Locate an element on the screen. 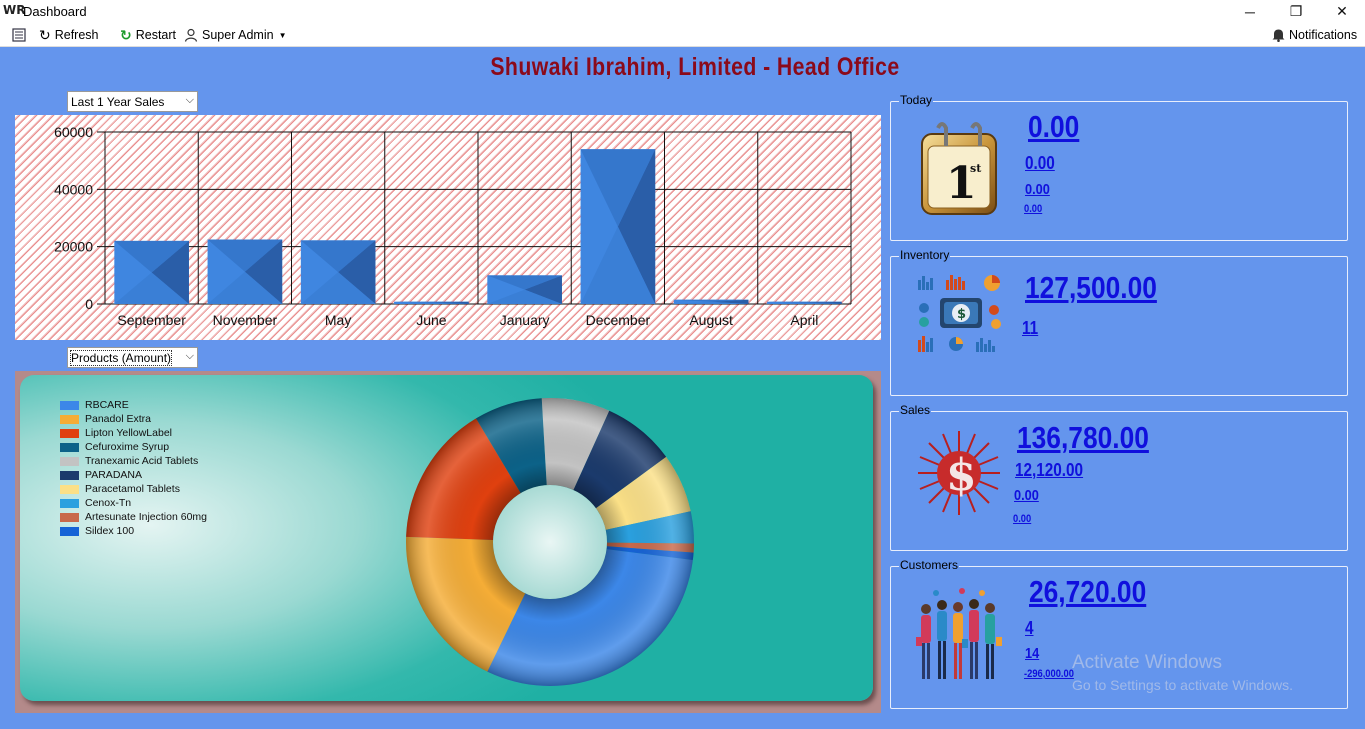 Image resolution: width=1365 pixels, height=729 pixels. legend-label: RBCARE is located at coordinates (107, 405).